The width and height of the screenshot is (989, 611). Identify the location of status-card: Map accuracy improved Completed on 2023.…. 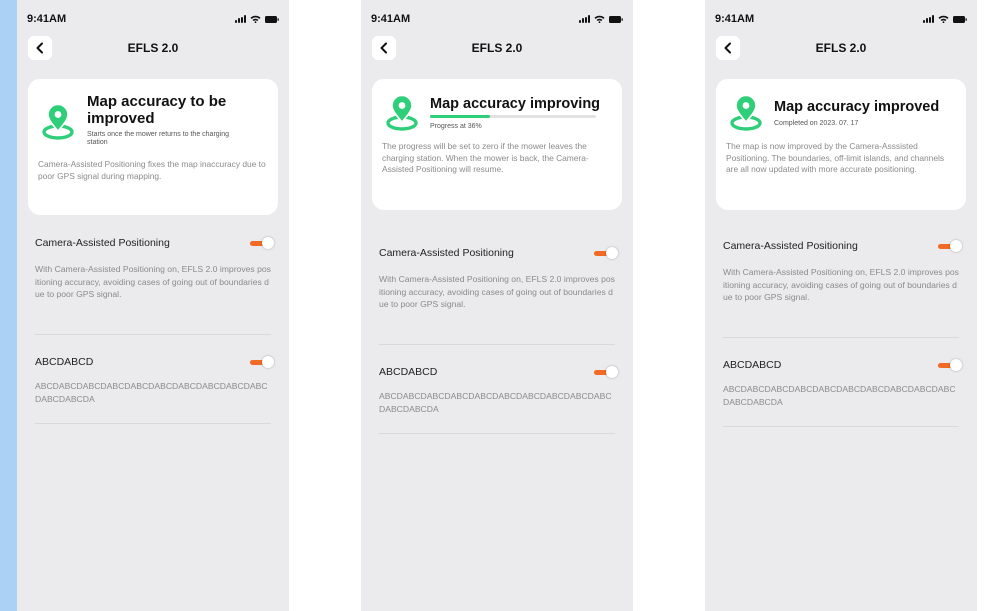
(841, 144).